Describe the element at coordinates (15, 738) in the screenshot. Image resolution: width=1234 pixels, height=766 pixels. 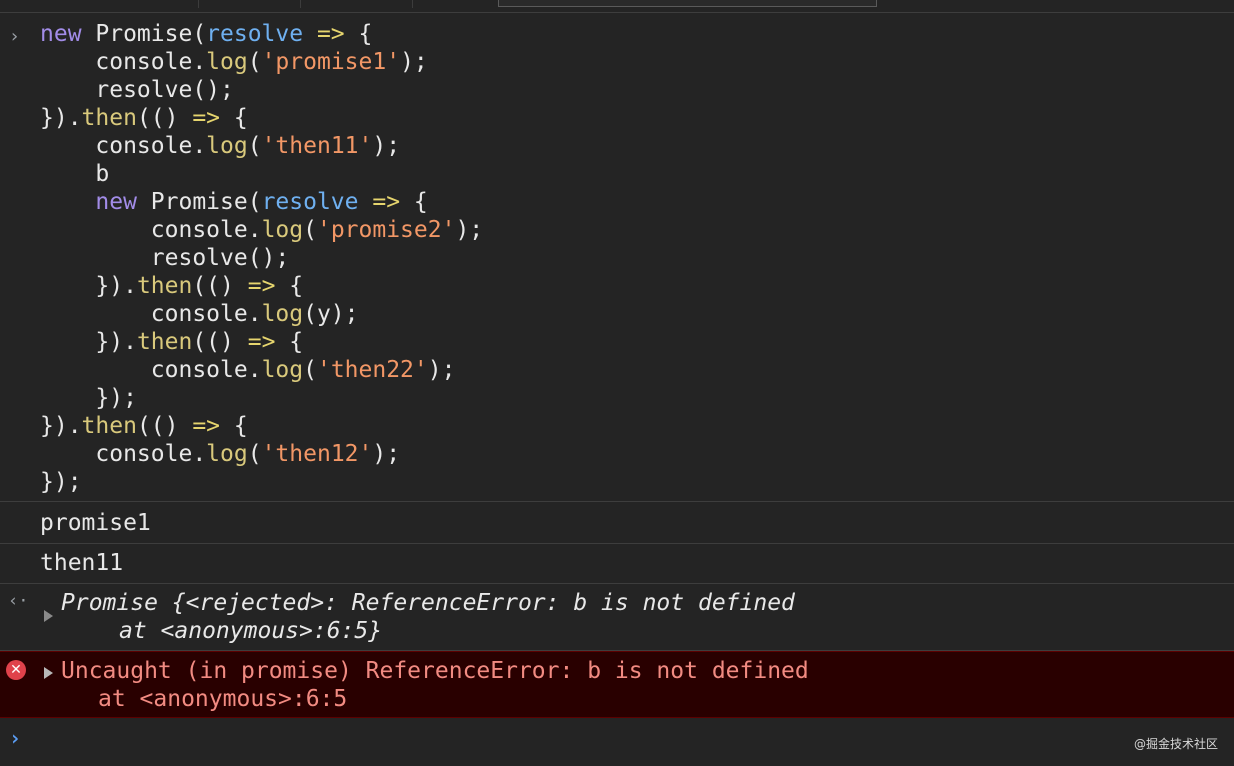
I see `prompt-caret-icon: ›` at that location.